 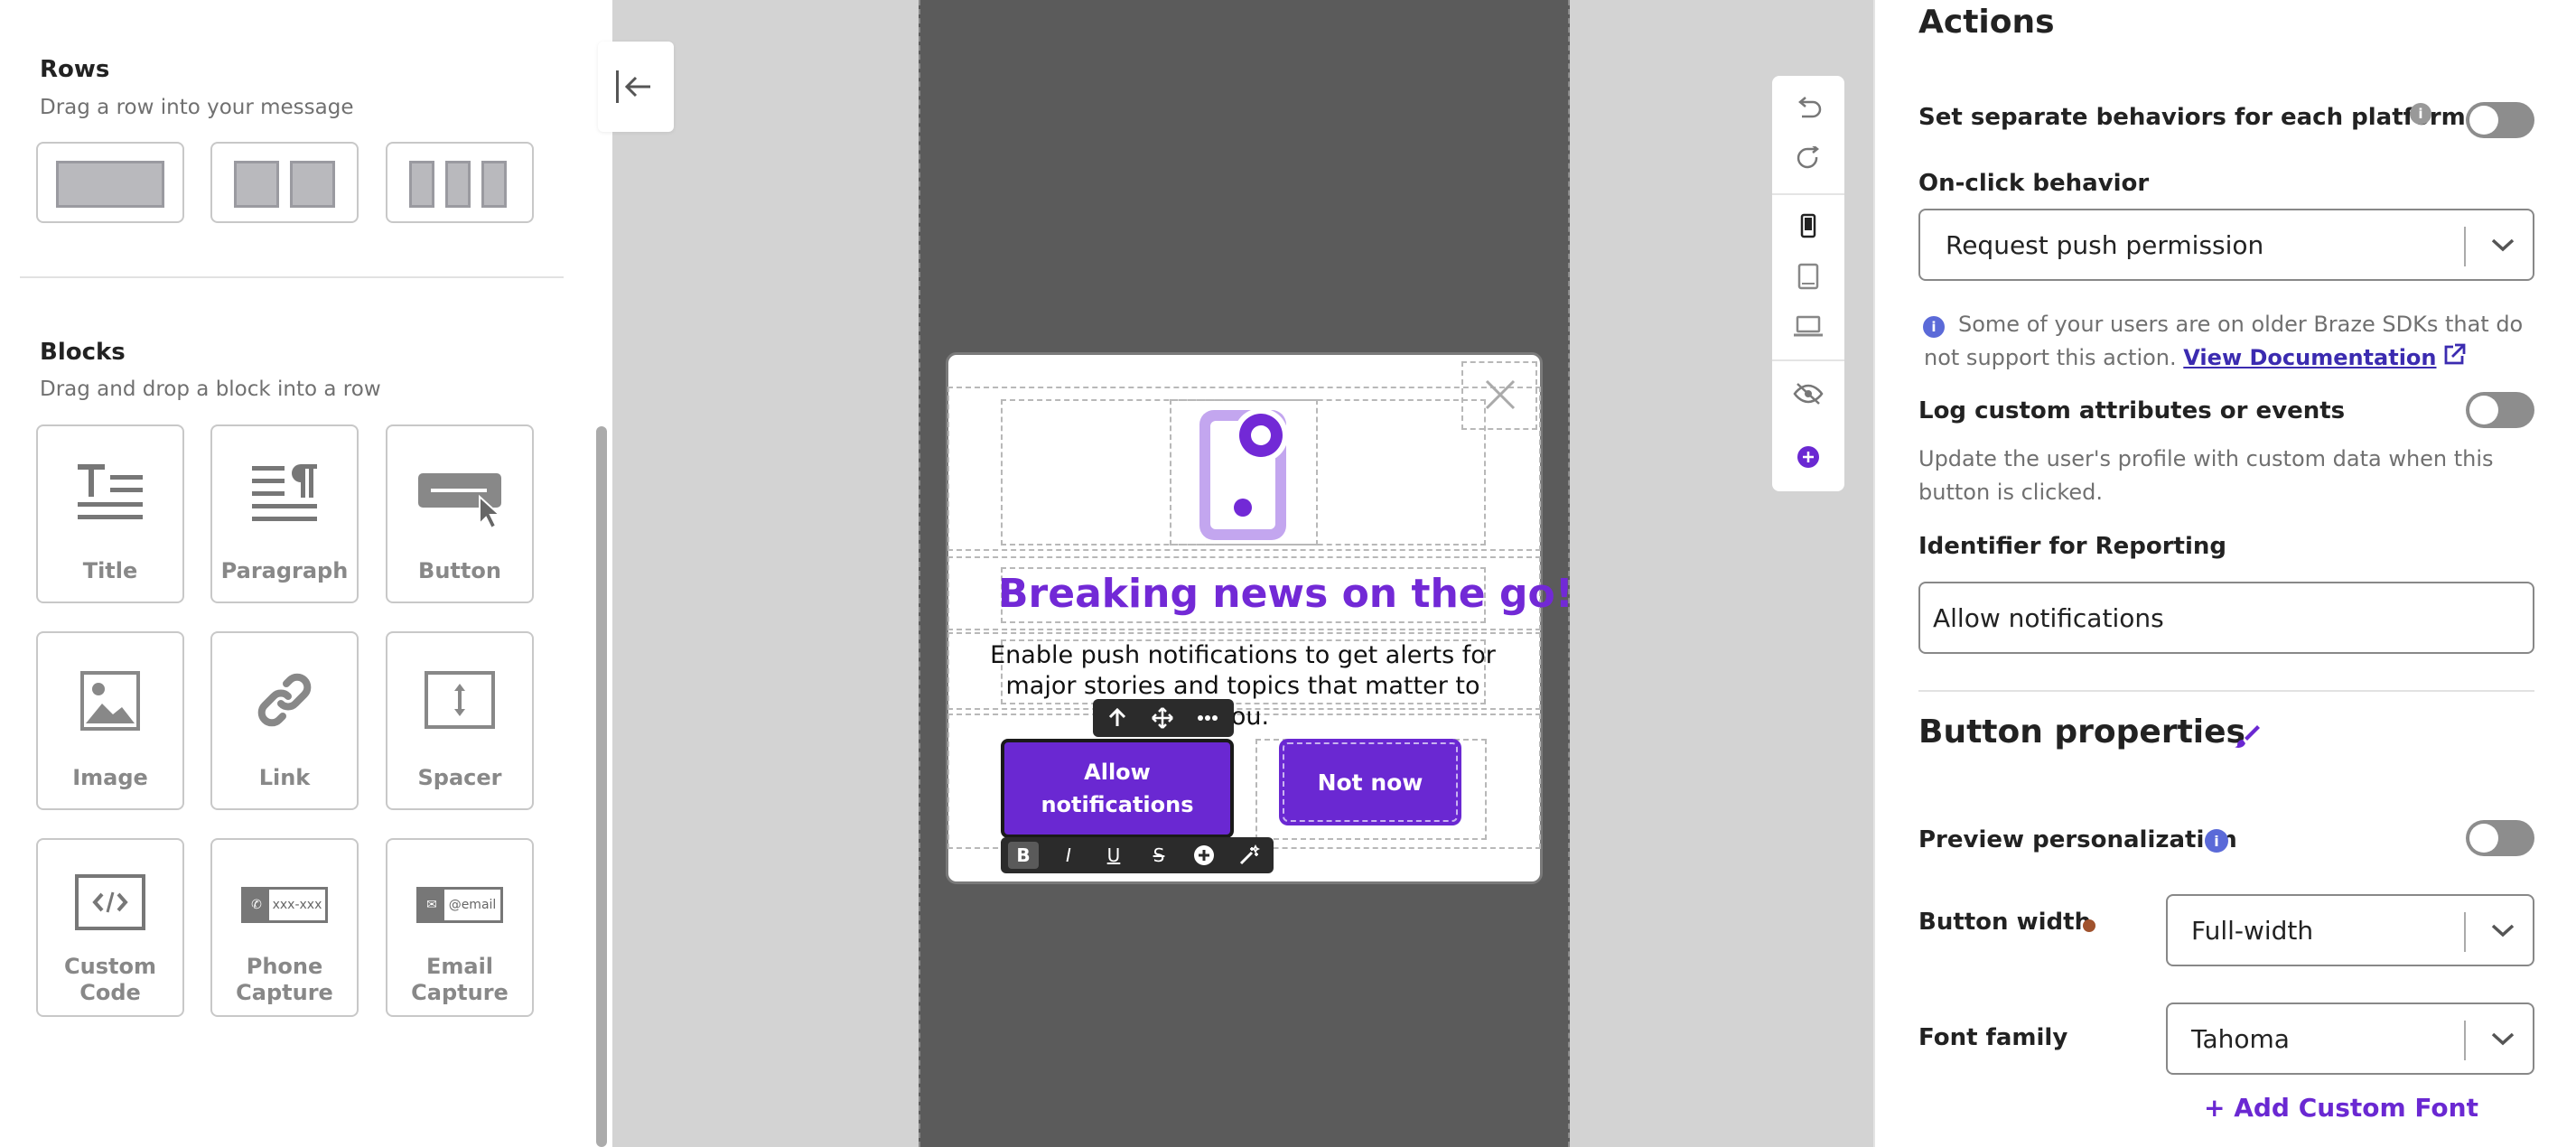 What do you see at coordinates (2081, 732) in the screenshot?
I see `button-properties-title: Button properties` at bounding box center [2081, 732].